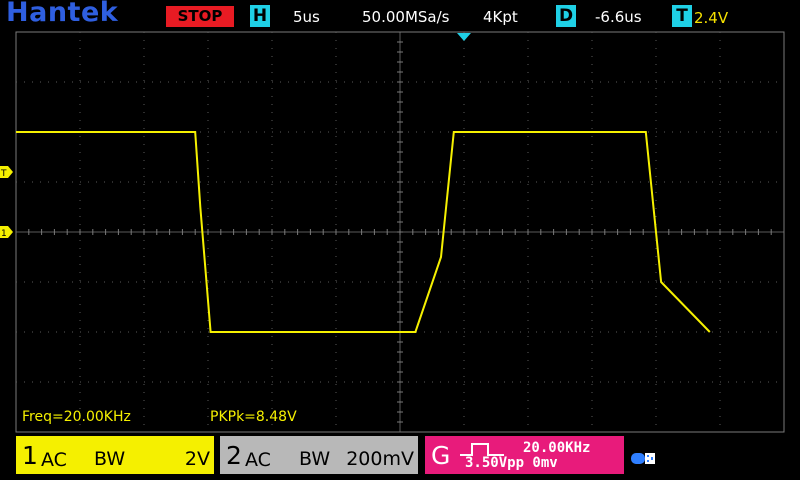 This screenshot has width=800, height=480. Describe the element at coordinates (110, 459) in the screenshot. I see `ch1-bw-limit: BW` at that location.